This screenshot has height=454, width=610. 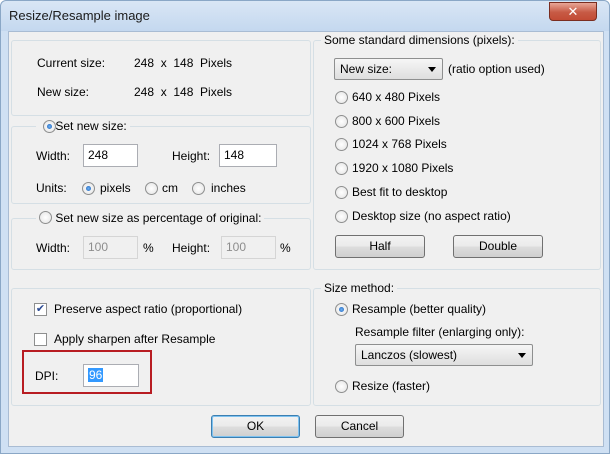 I want to click on sharpen-checkbox, so click(x=40, y=339).